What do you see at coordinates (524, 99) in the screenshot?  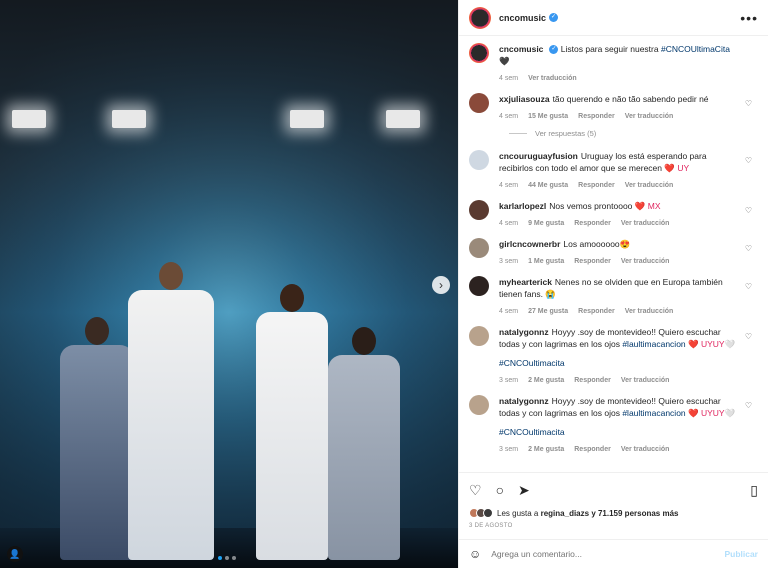 I see `comment-username: xxjuliasouza` at bounding box center [524, 99].